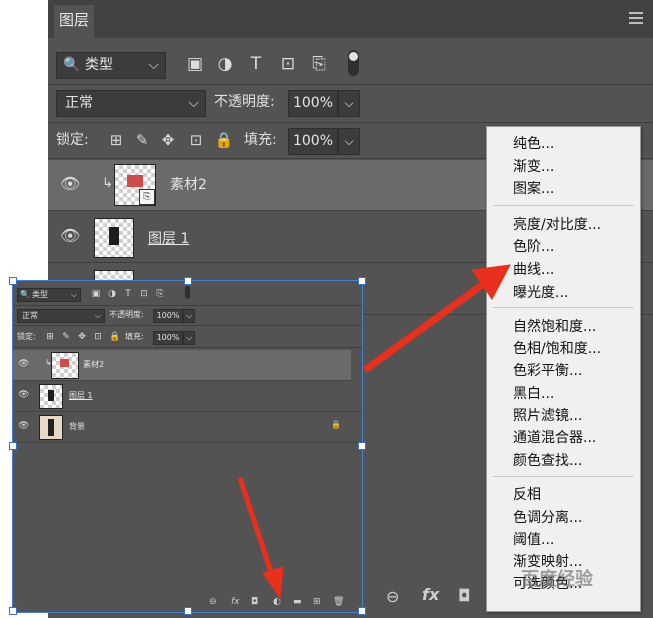 The height and width of the screenshot is (618, 653). I want to click on panel-menu-icon, so click(636, 18).